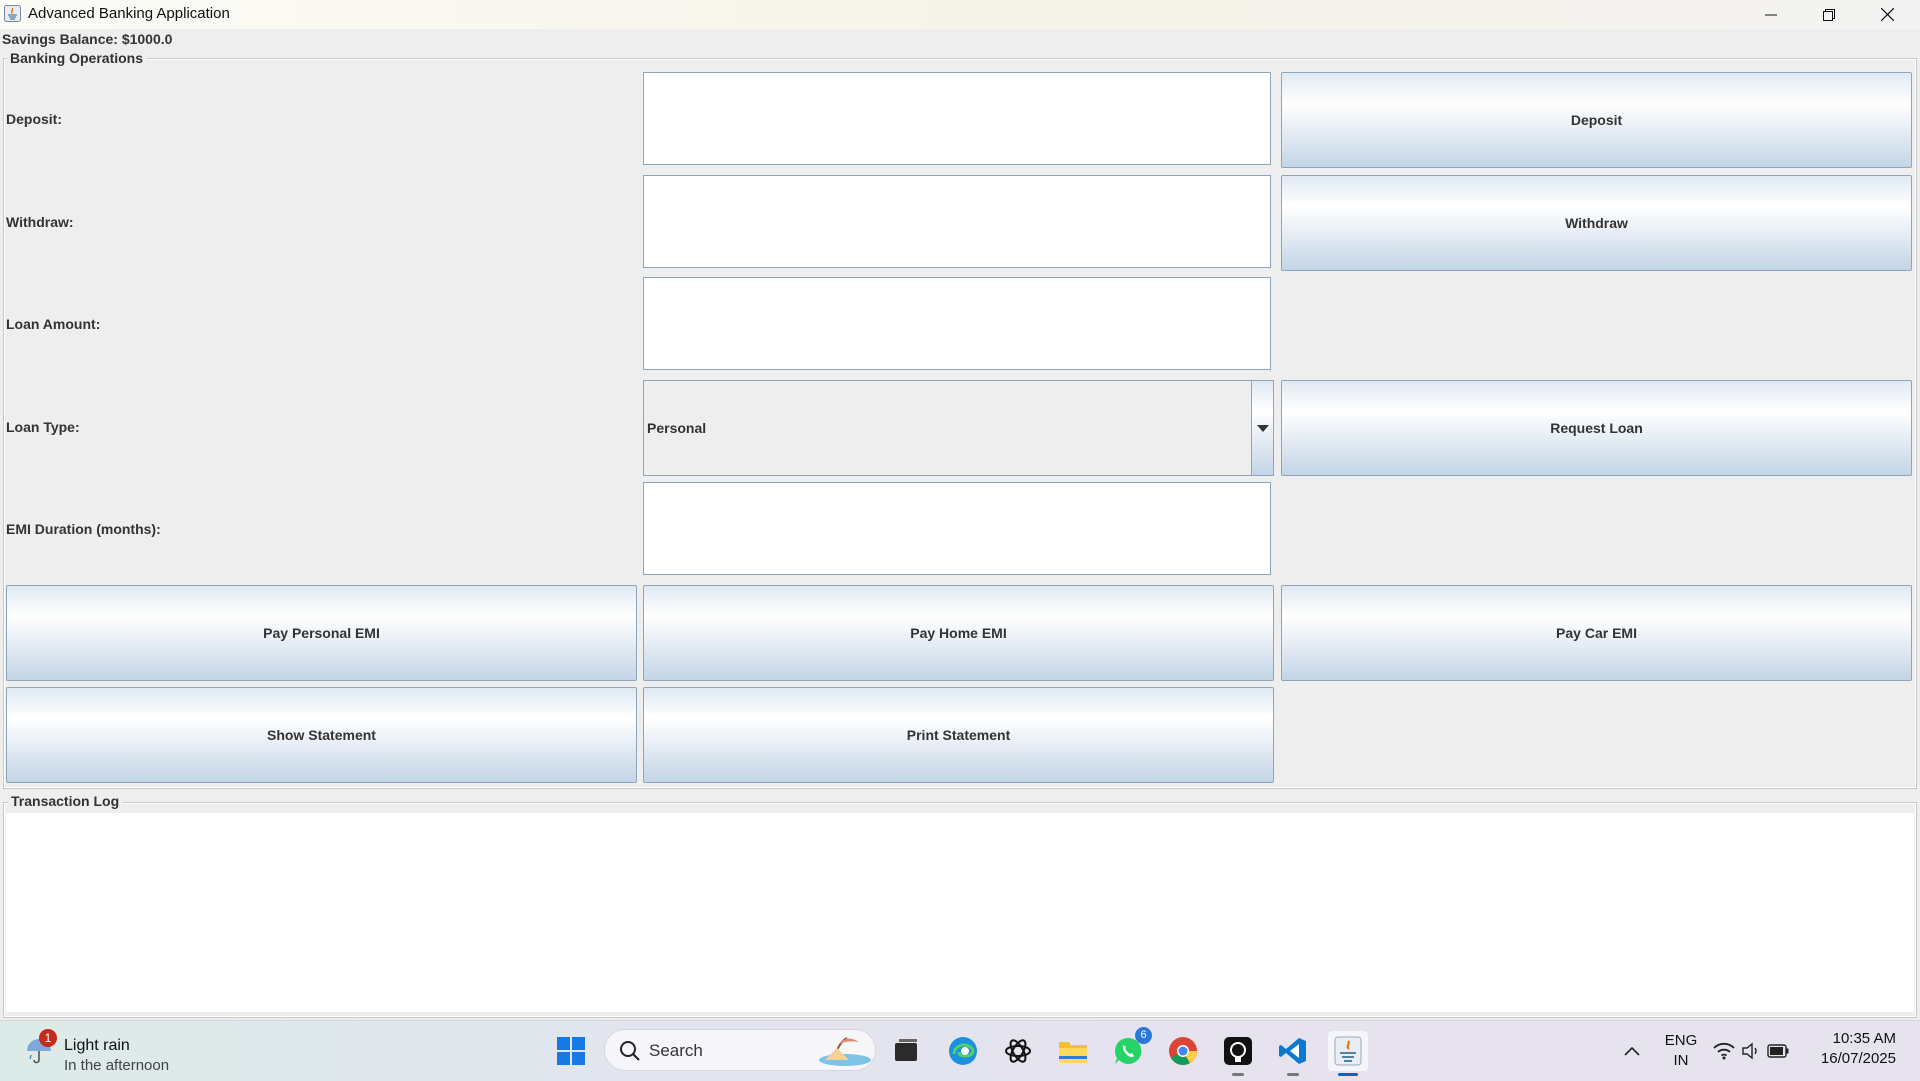 Image resolution: width=1920 pixels, height=1081 pixels. What do you see at coordinates (1724, 1051) in the screenshot?
I see `wifi-icon` at bounding box center [1724, 1051].